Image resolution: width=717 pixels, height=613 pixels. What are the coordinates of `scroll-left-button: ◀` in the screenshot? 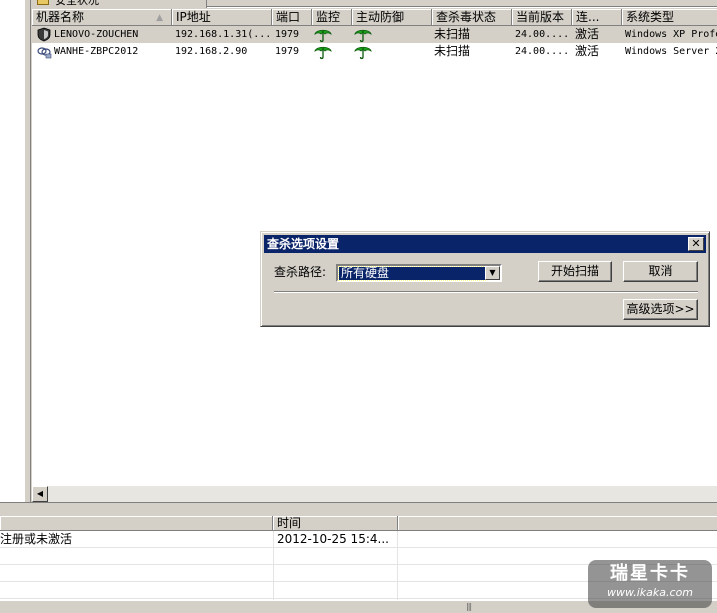 It's located at (40, 494).